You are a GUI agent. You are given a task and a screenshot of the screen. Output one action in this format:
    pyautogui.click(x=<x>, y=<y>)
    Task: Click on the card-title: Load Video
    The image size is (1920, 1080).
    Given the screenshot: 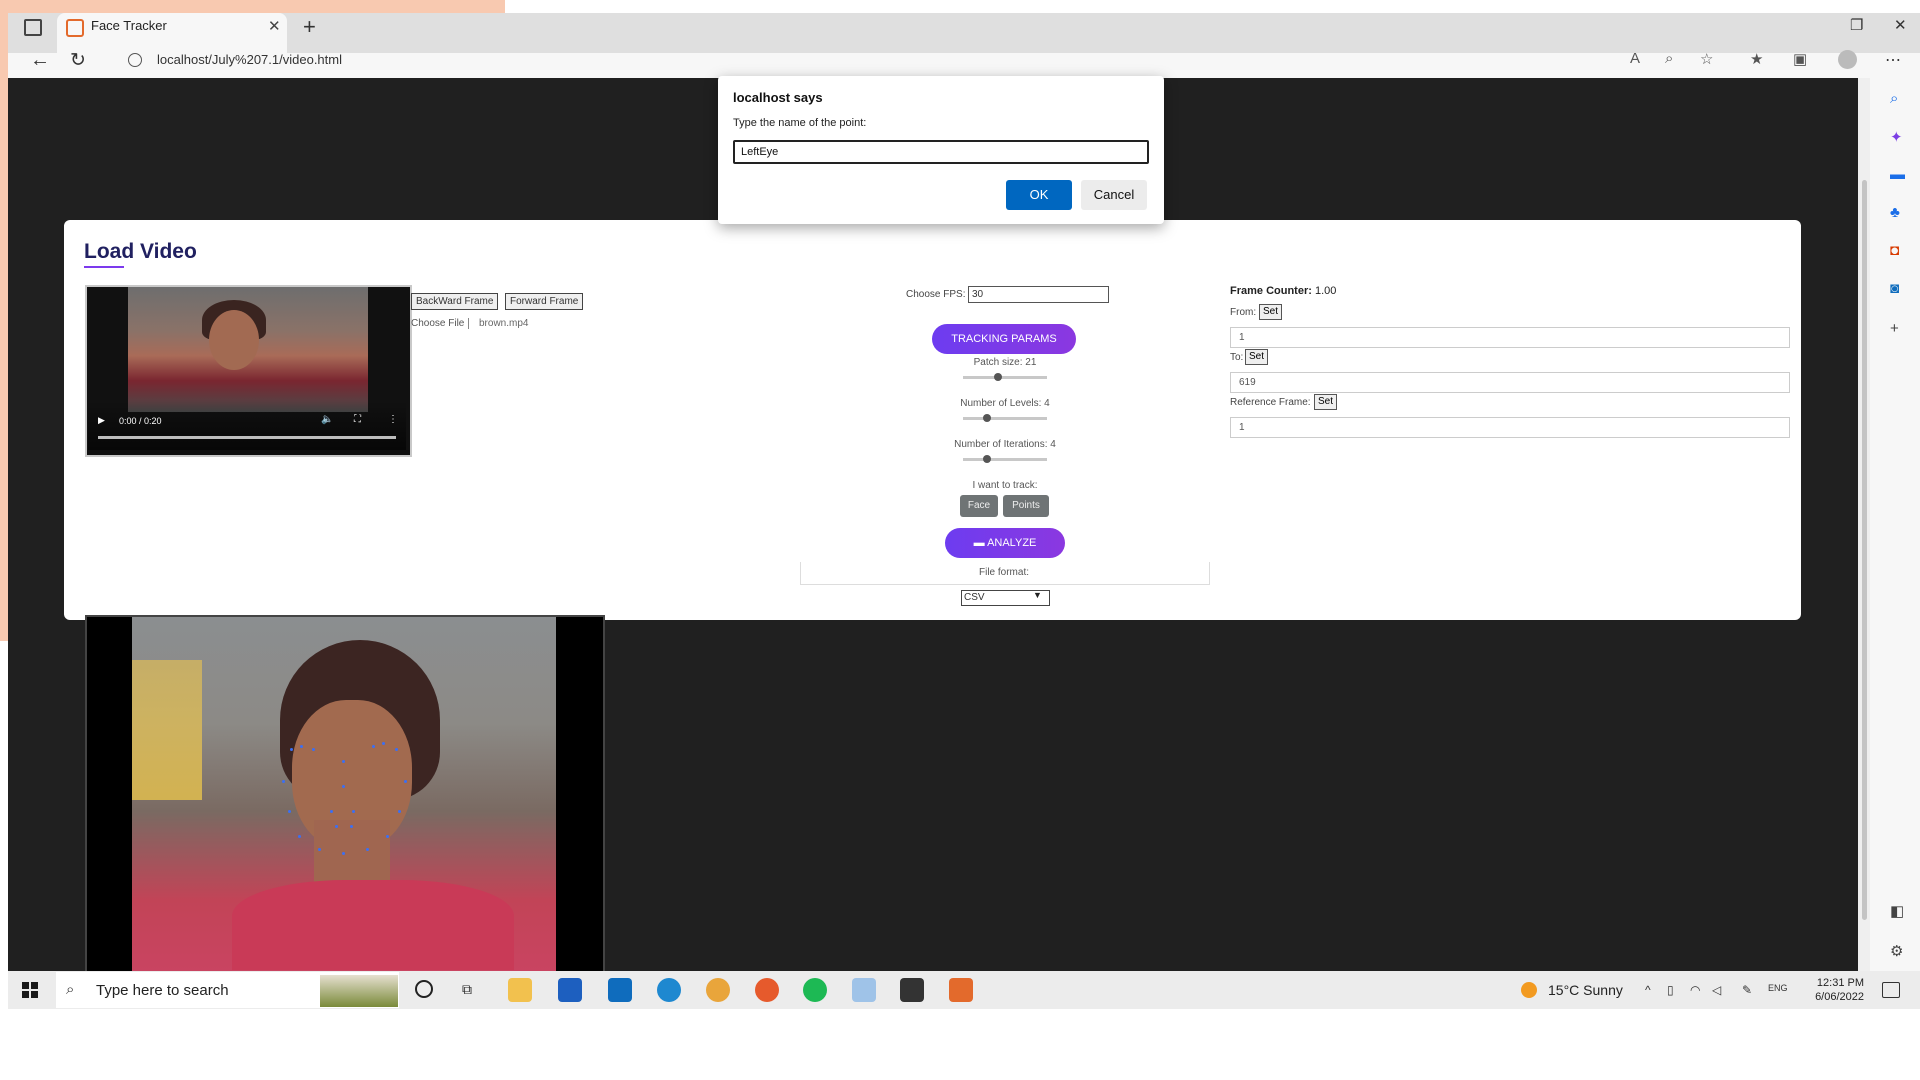 What is the action you would take?
    pyautogui.click(x=140, y=251)
    